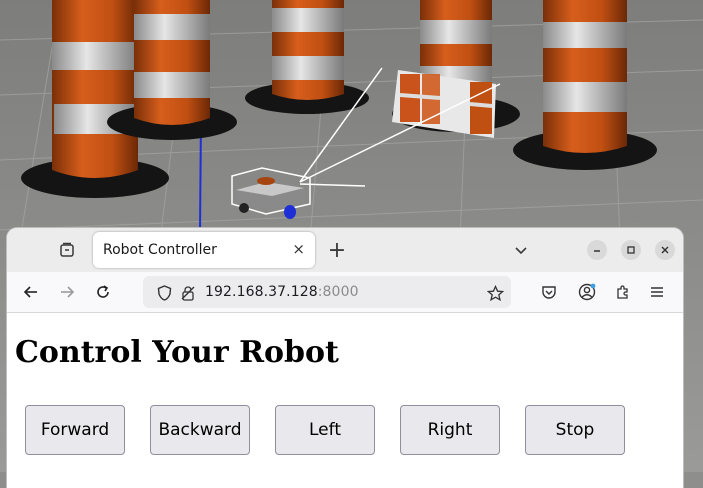  What do you see at coordinates (597, 250) in the screenshot?
I see `minimize-button` at bounding box center [597, 250].